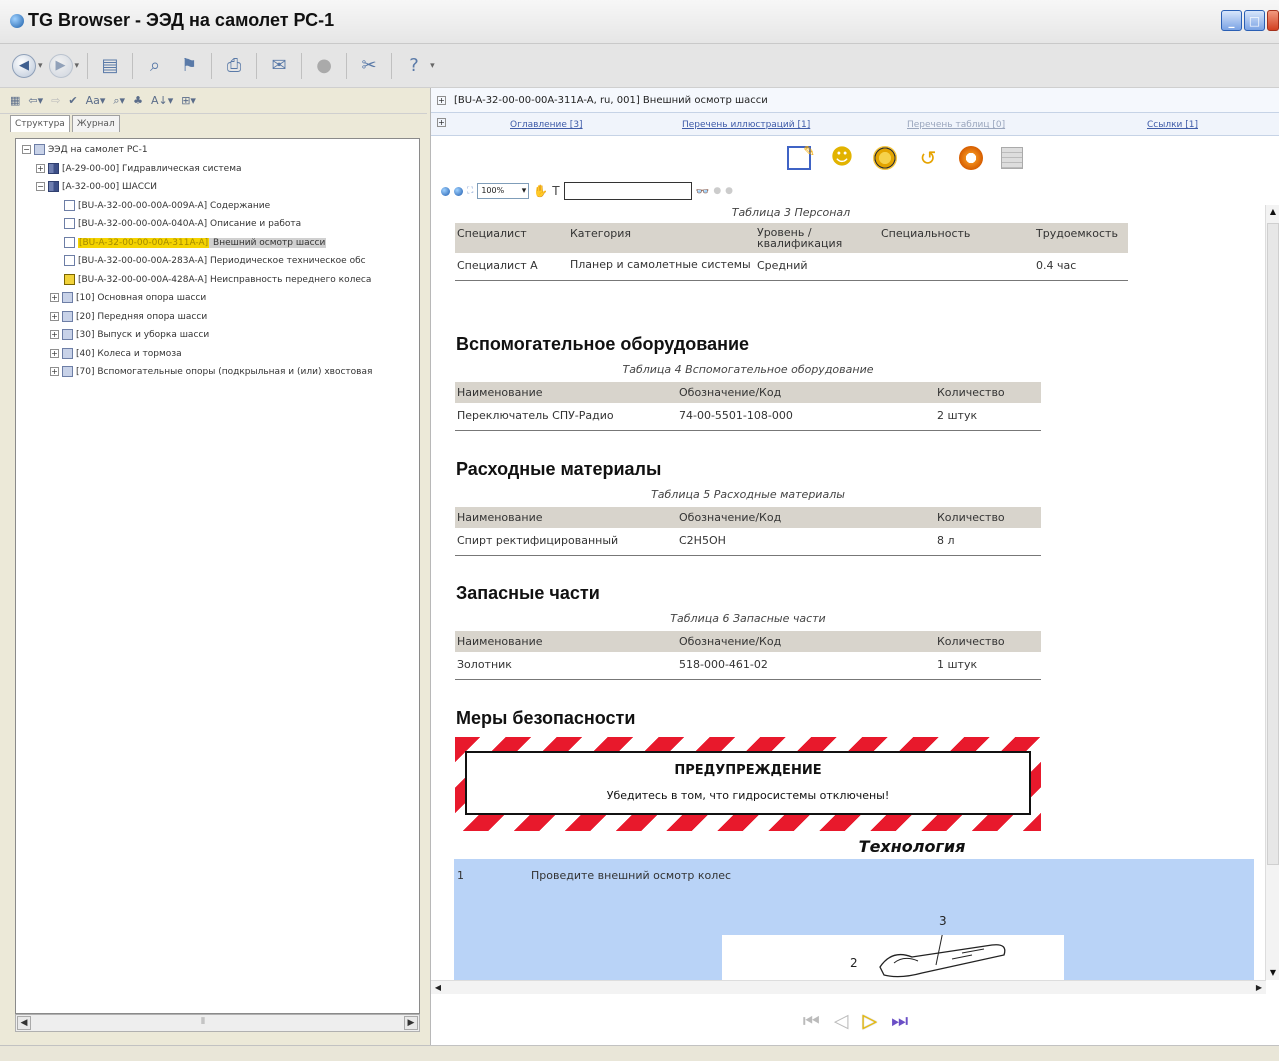  Describe the element at coordinates (971, 158) in the screenshot. I see `spares-icon` at that location.